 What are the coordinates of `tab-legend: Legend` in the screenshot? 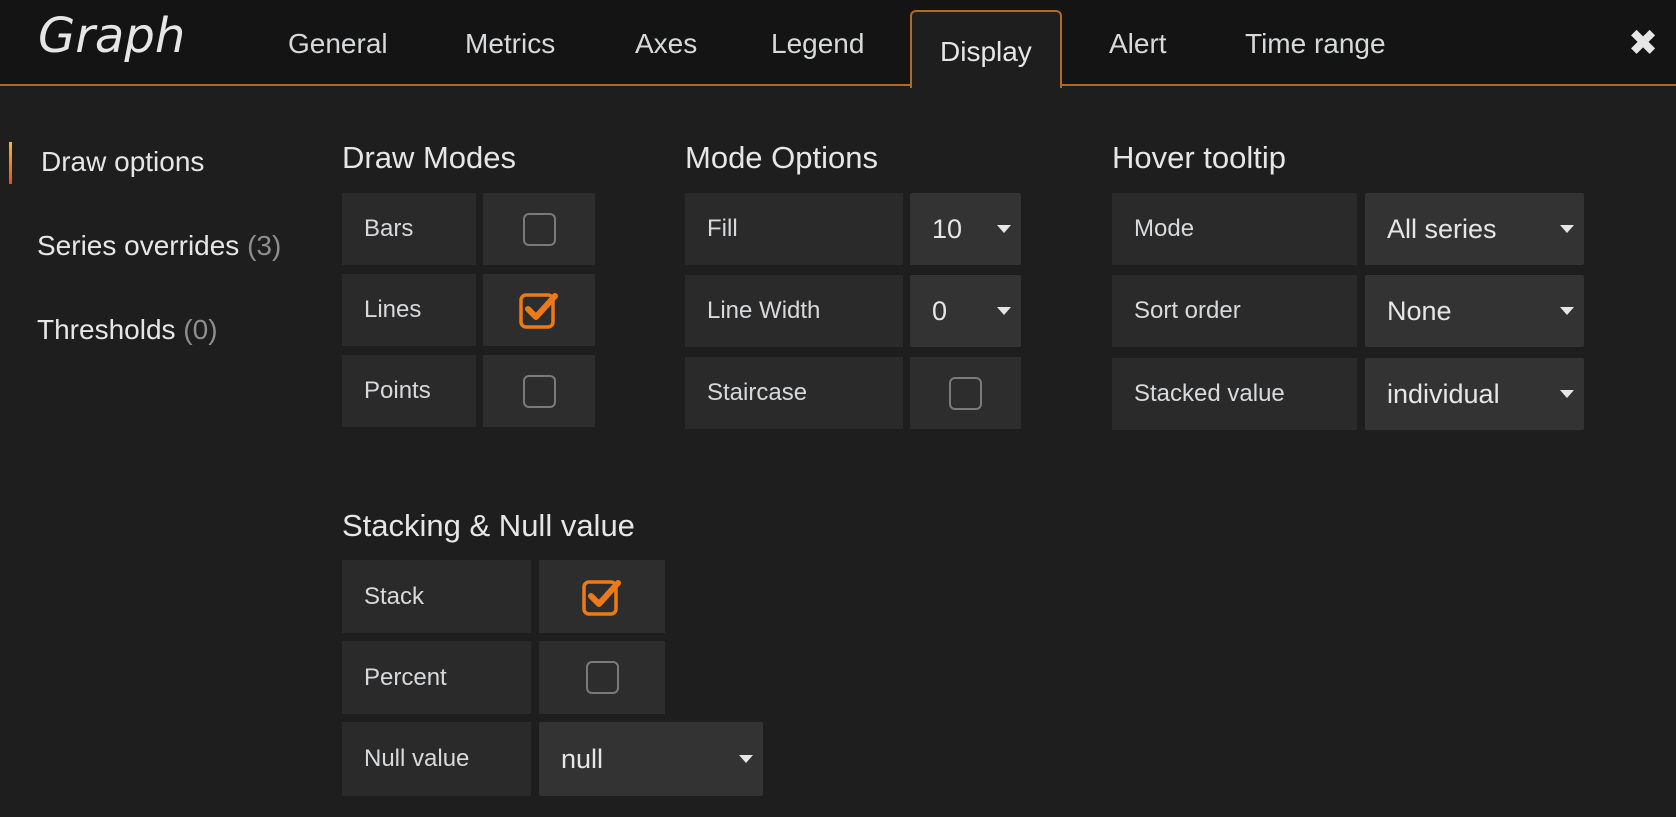 It's located at (817, 44).